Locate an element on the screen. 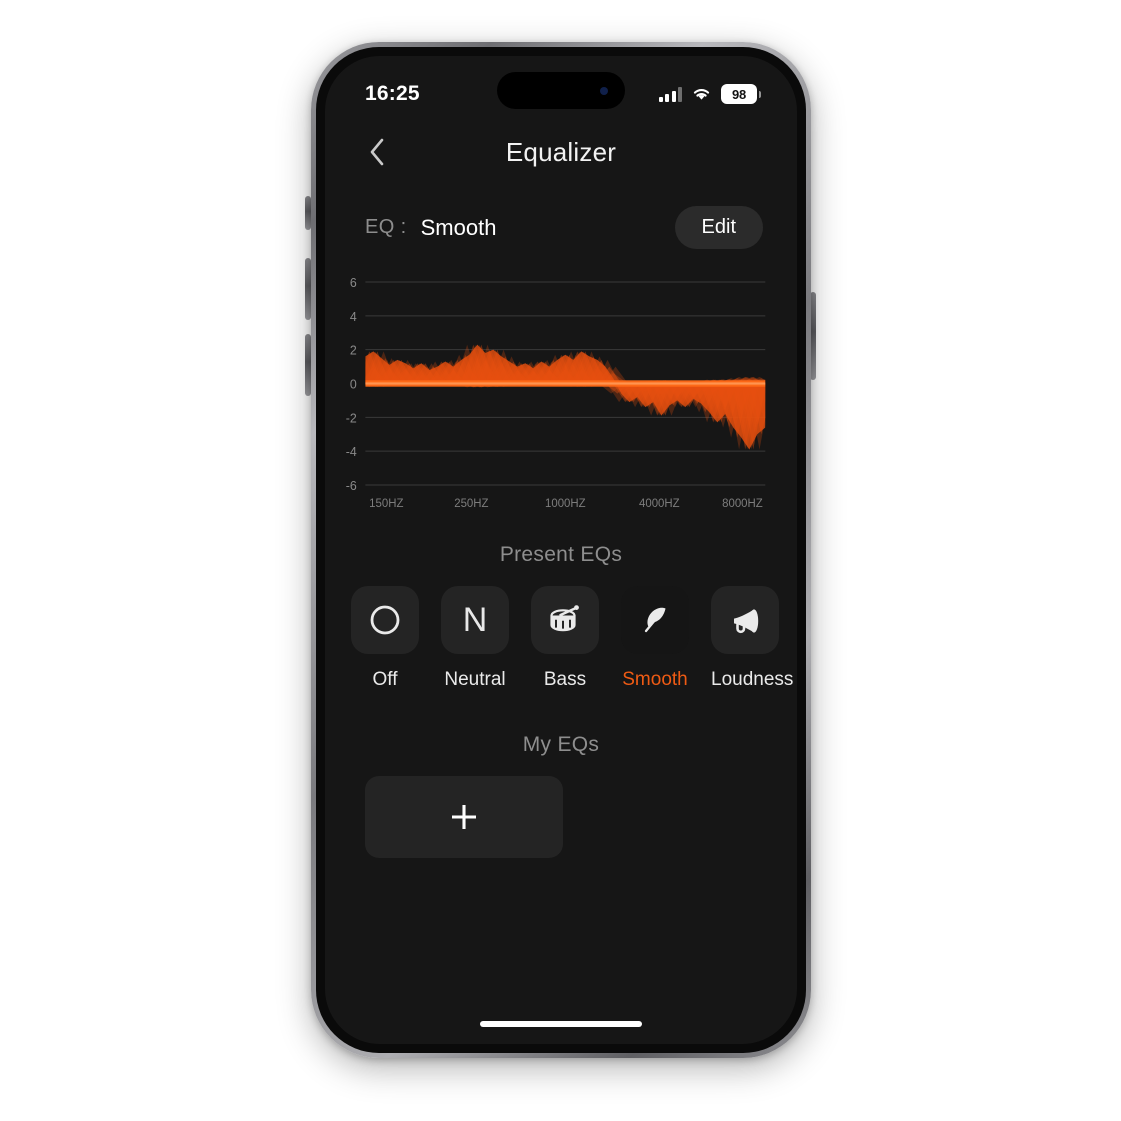 Image resolution: width=1121 pixels, height=1121 pixels. svg-text: 4 is located at coordinates (353, 317).